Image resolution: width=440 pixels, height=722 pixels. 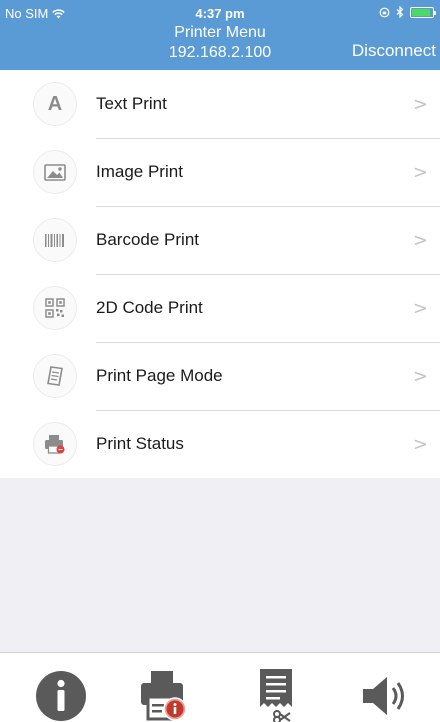 I want to click on tab-receipt-cut, so click(x=276, y=695).